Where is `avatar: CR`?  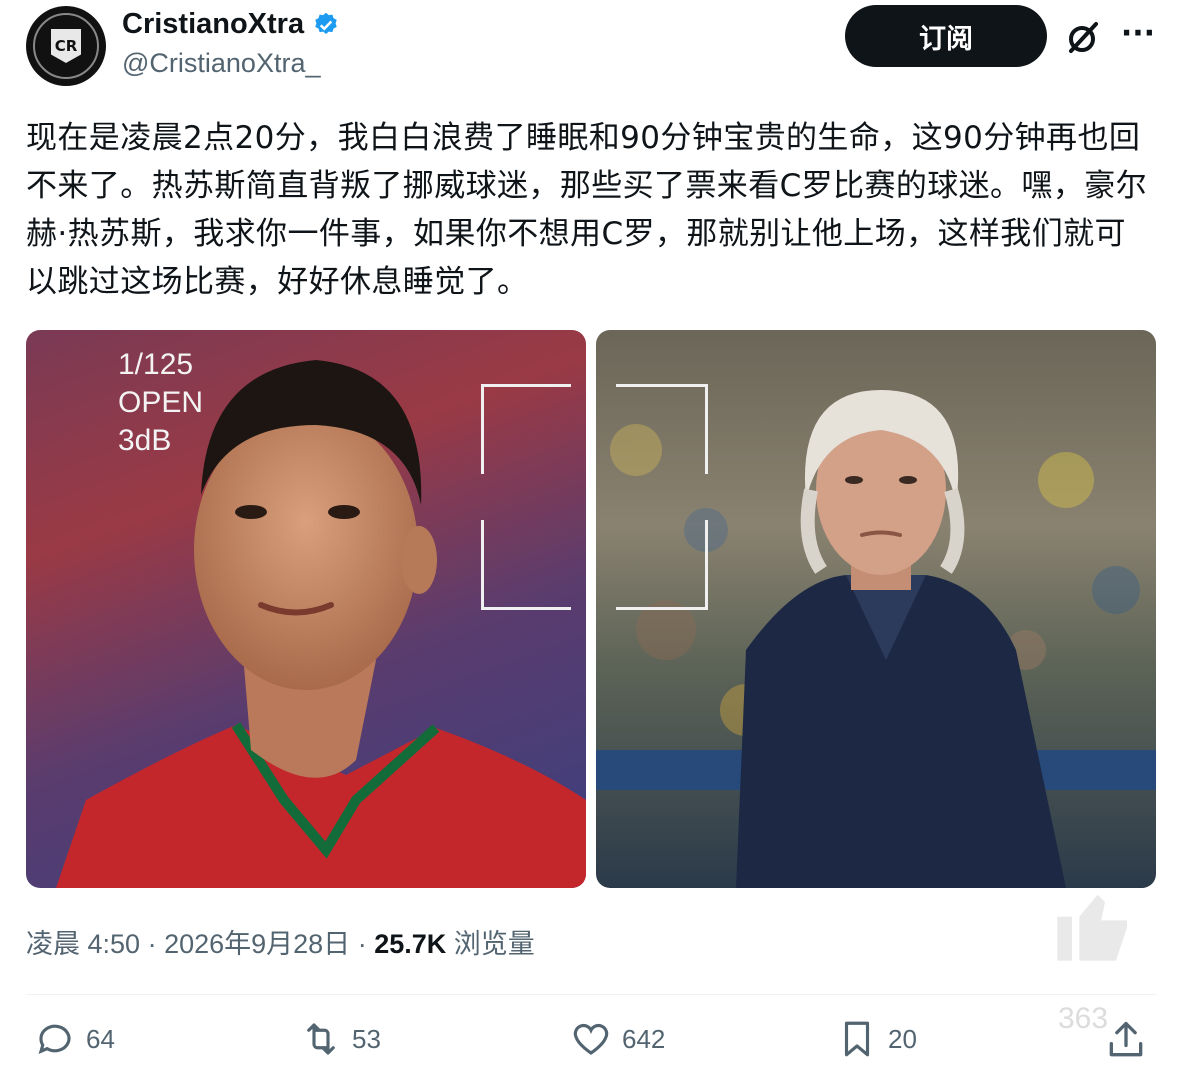
avatar: CR is located at coordinates (66, 46).